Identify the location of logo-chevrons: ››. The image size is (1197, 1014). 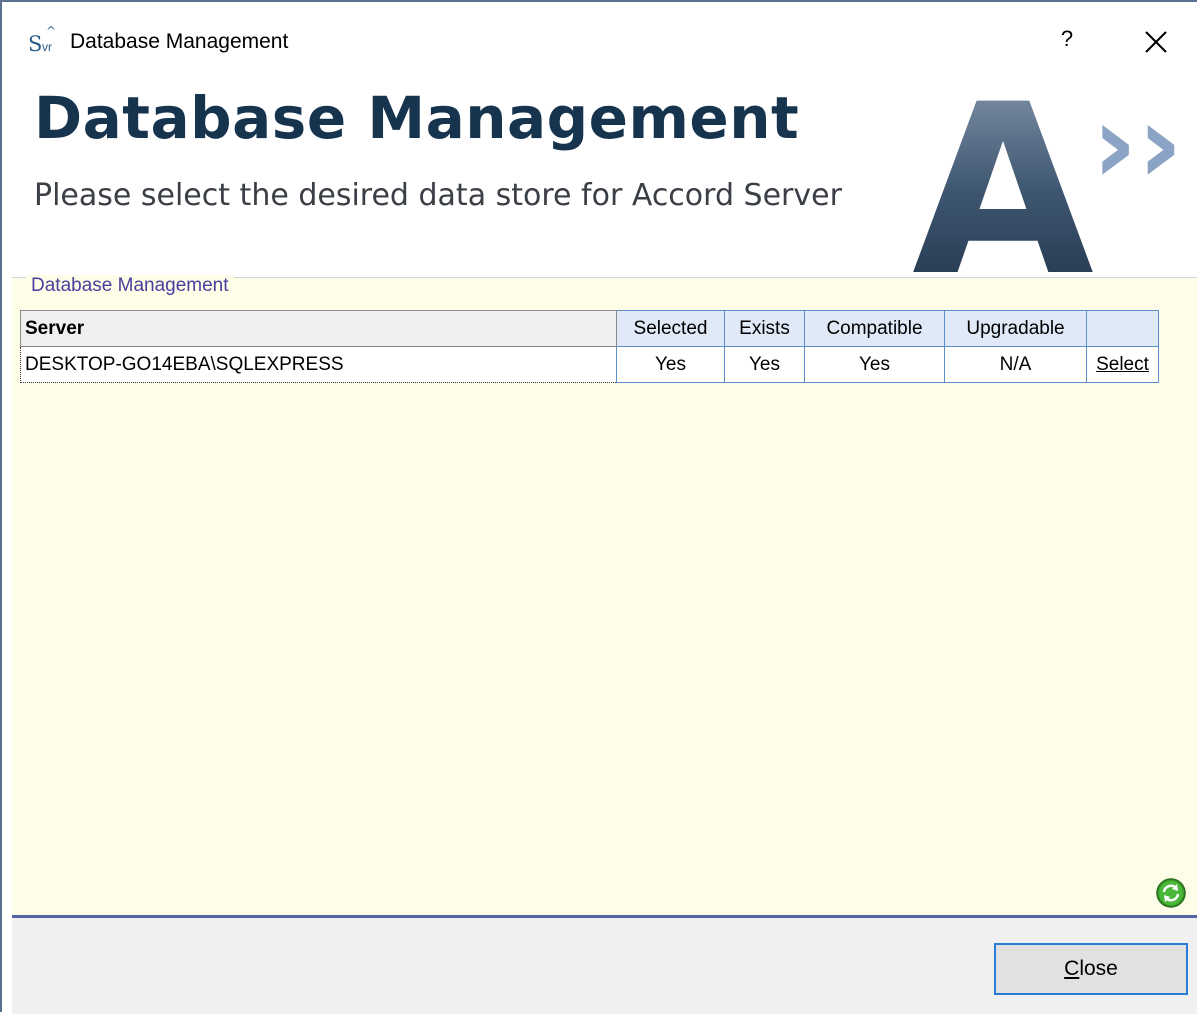
(1137, 145).